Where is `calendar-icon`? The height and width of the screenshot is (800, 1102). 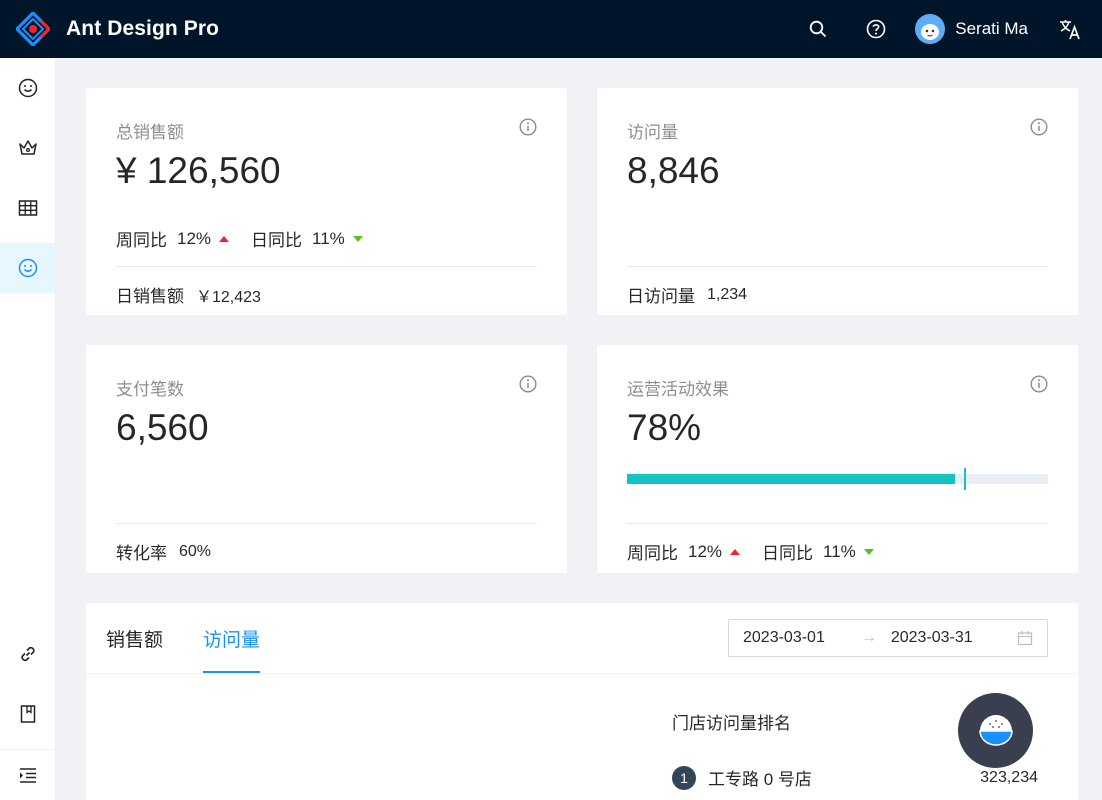
calendar-icon is located at coordinates (1025, 638).